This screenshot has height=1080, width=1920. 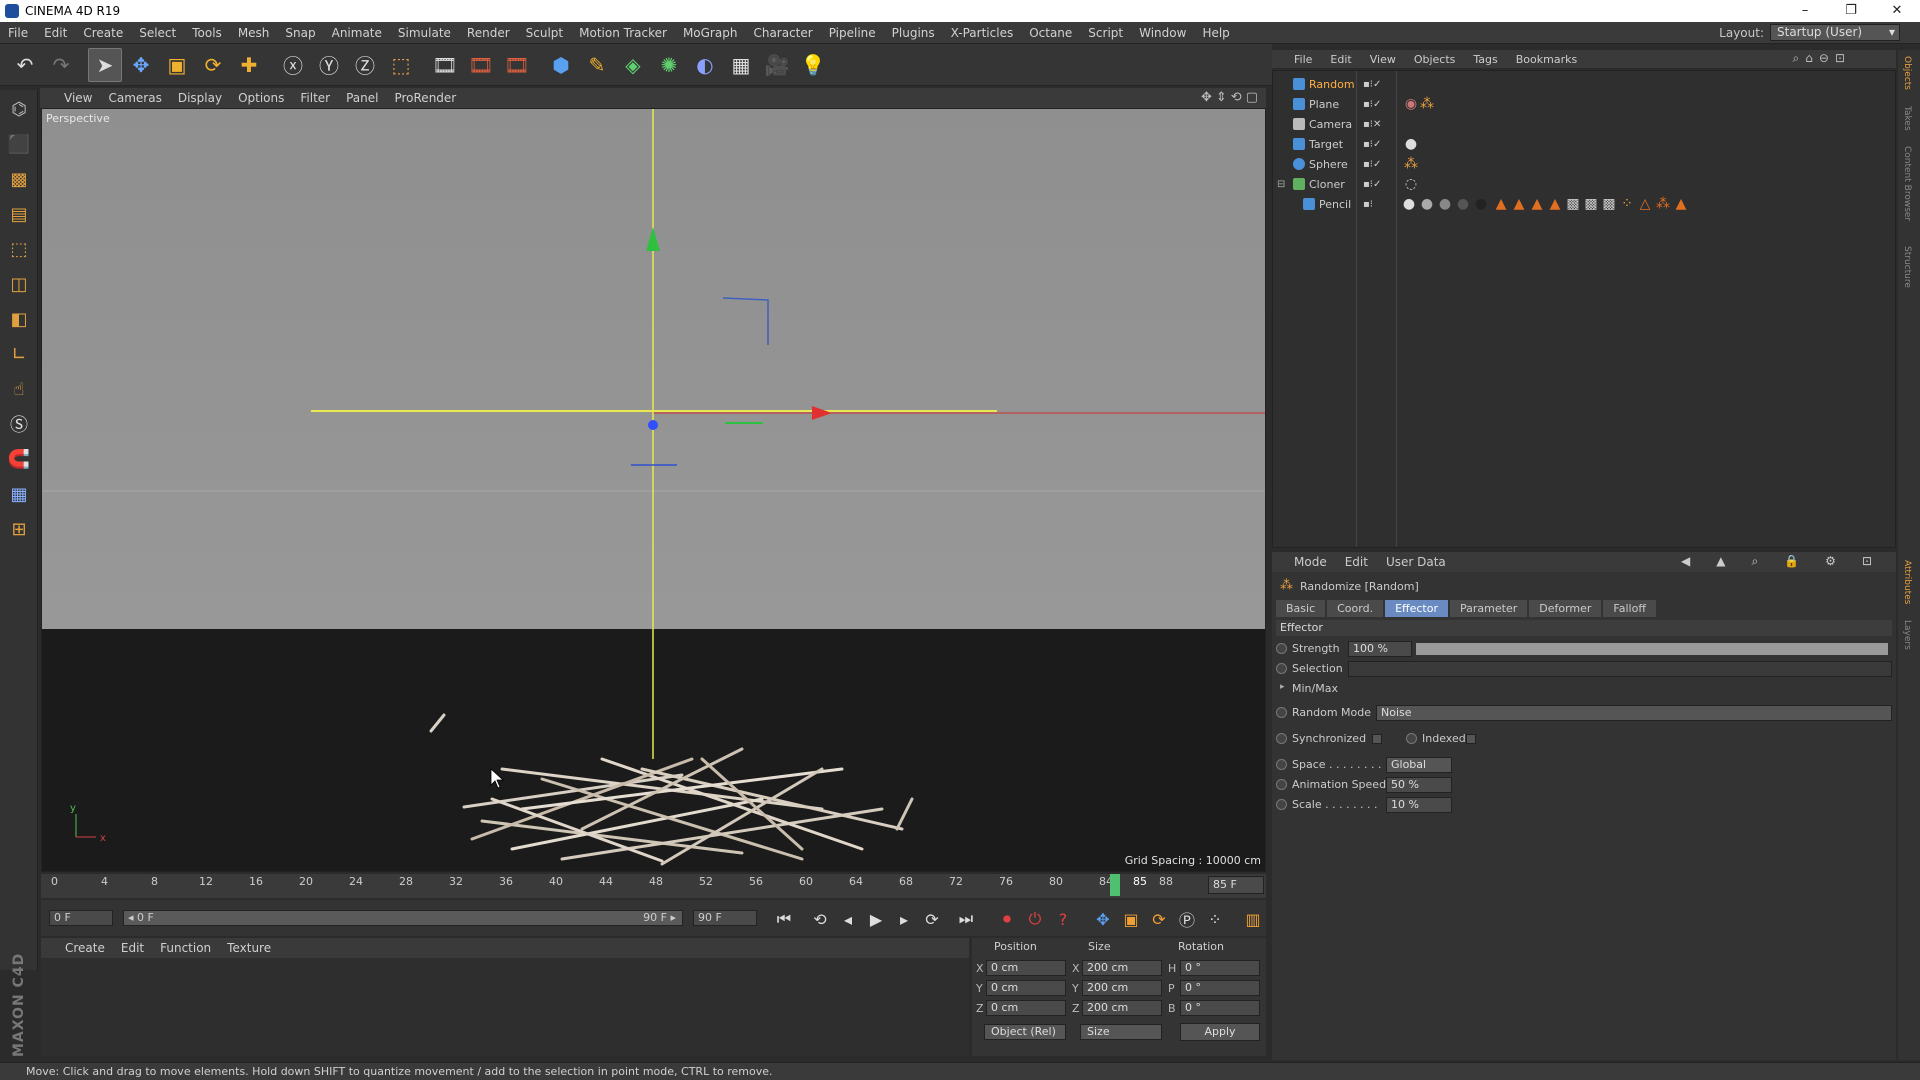 What do you see at coordinates (1585, 104) in the screenshot?
I see `om-object-row: Plane ▪⁝✓ ◉ ⁂` at bounding box center [1585, 104].